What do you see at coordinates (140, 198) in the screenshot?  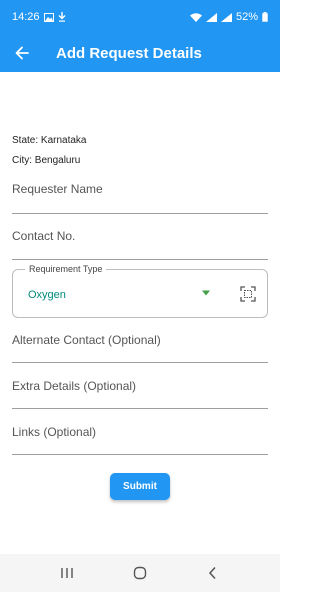 I see `requester-name-field: Requester Name` at bounding box center [140, 198].